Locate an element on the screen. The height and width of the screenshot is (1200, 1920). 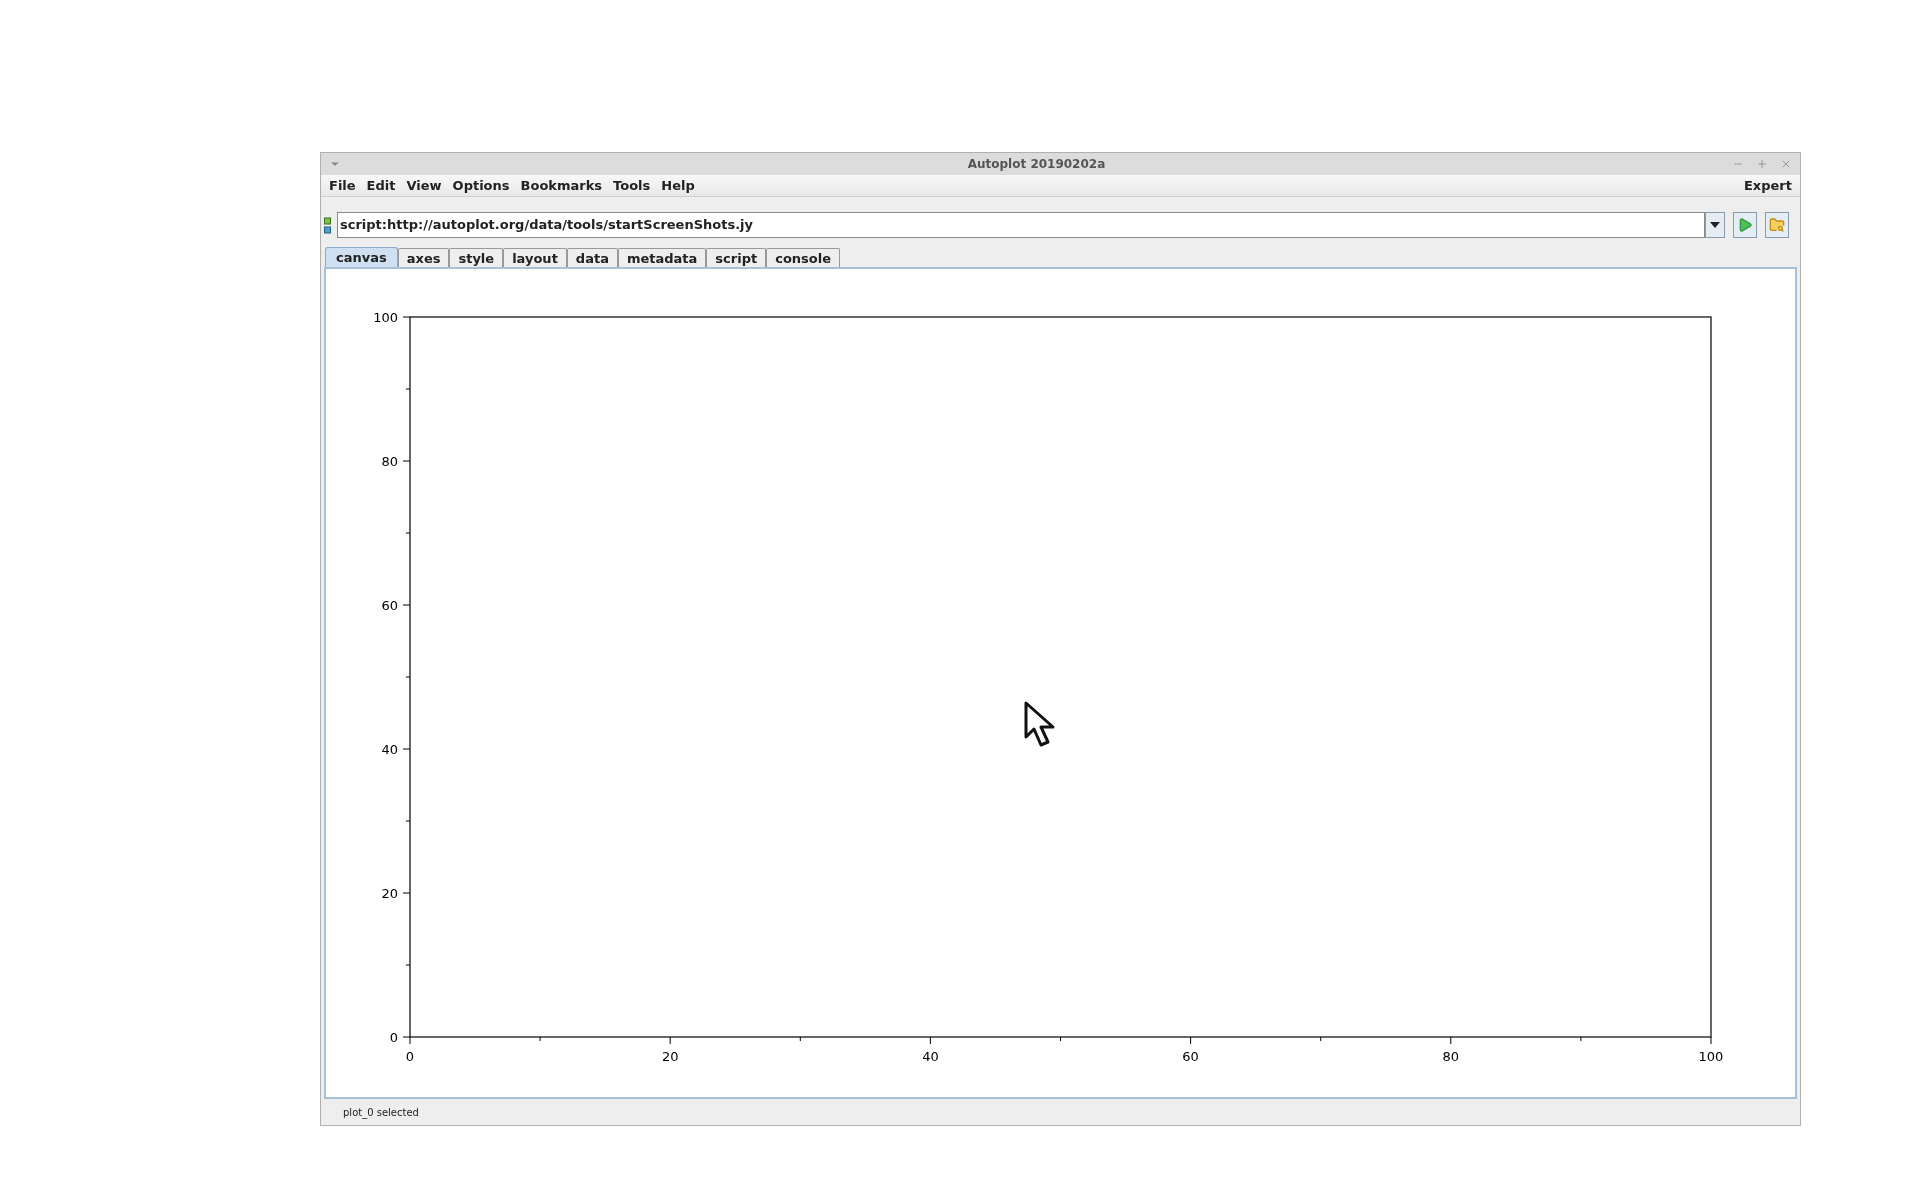
menu-item: Help is located at coordinates (678, 185).